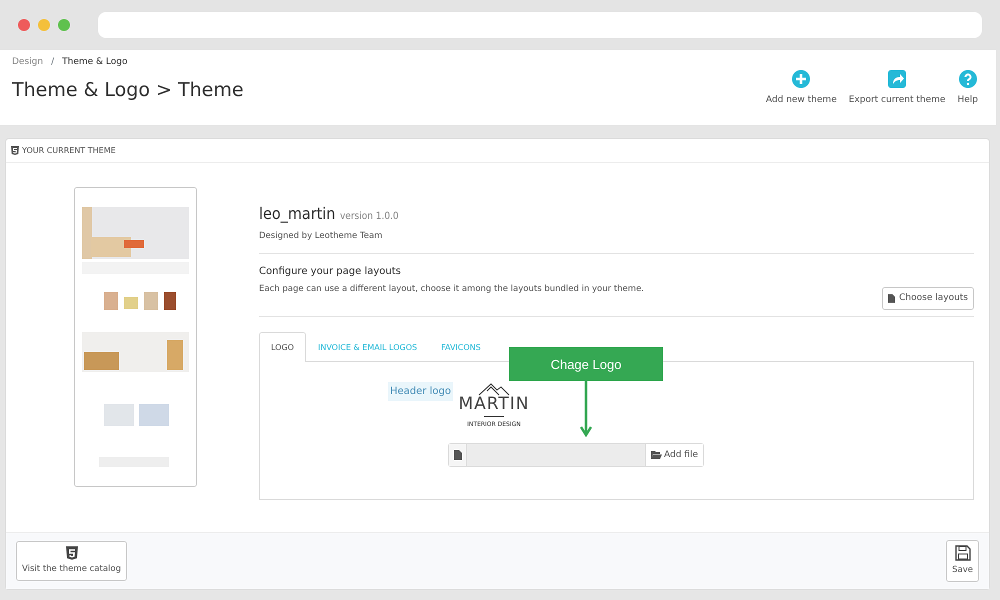 The width and height of the screenshot is (1000, 600). I want to click on field-label: Header logo, so click(420, 392).